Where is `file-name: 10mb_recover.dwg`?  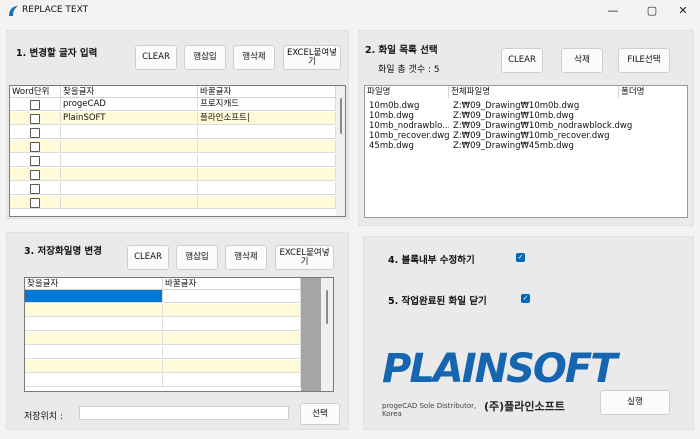
file-name: 10mb_recover.dwg is located at coordinates (409, 136).